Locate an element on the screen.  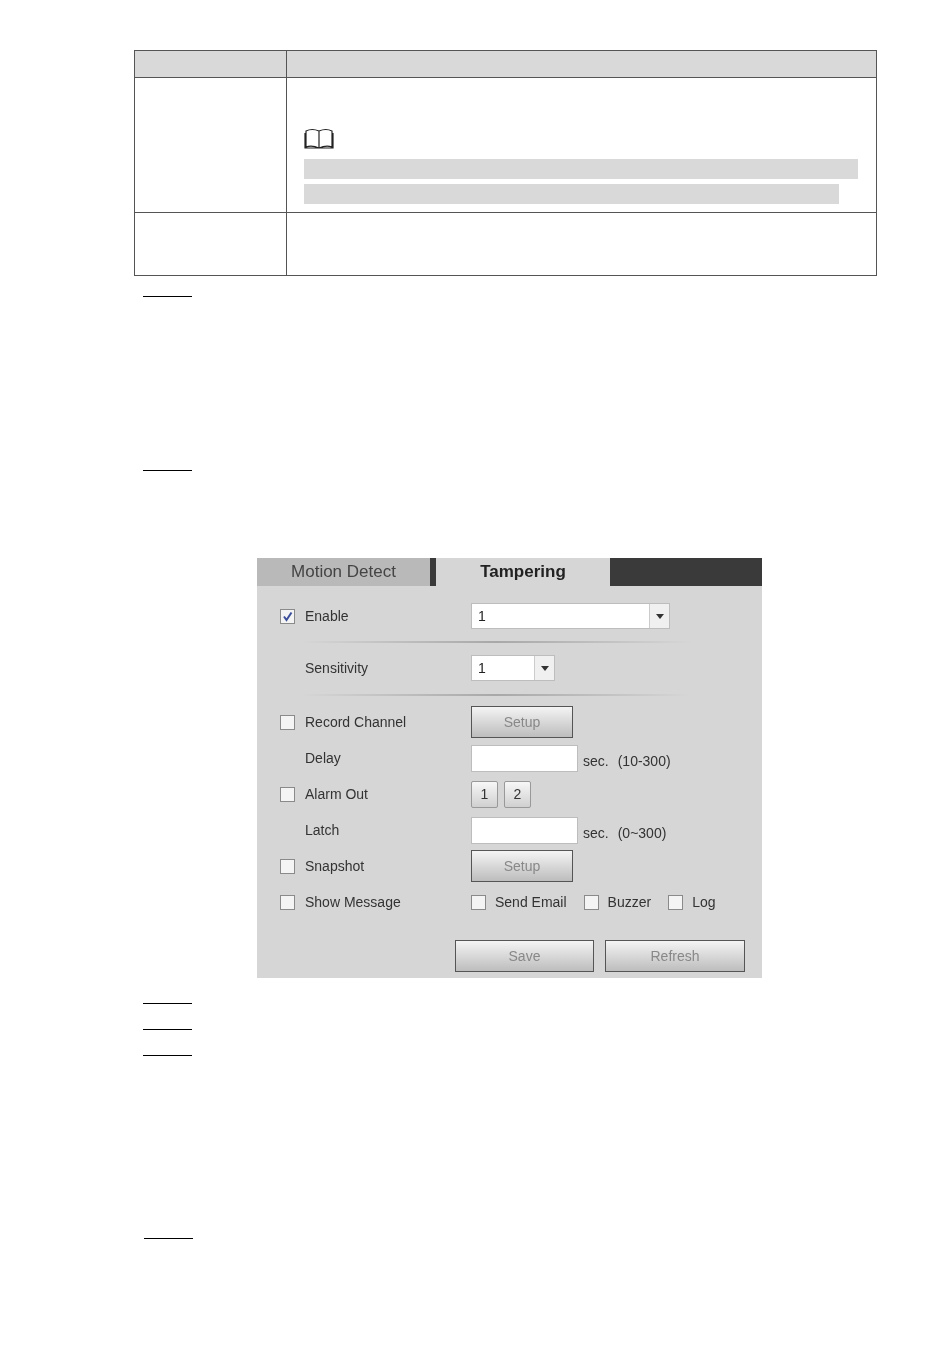
range-label: (0~300) is located at coordinates (642, 833).